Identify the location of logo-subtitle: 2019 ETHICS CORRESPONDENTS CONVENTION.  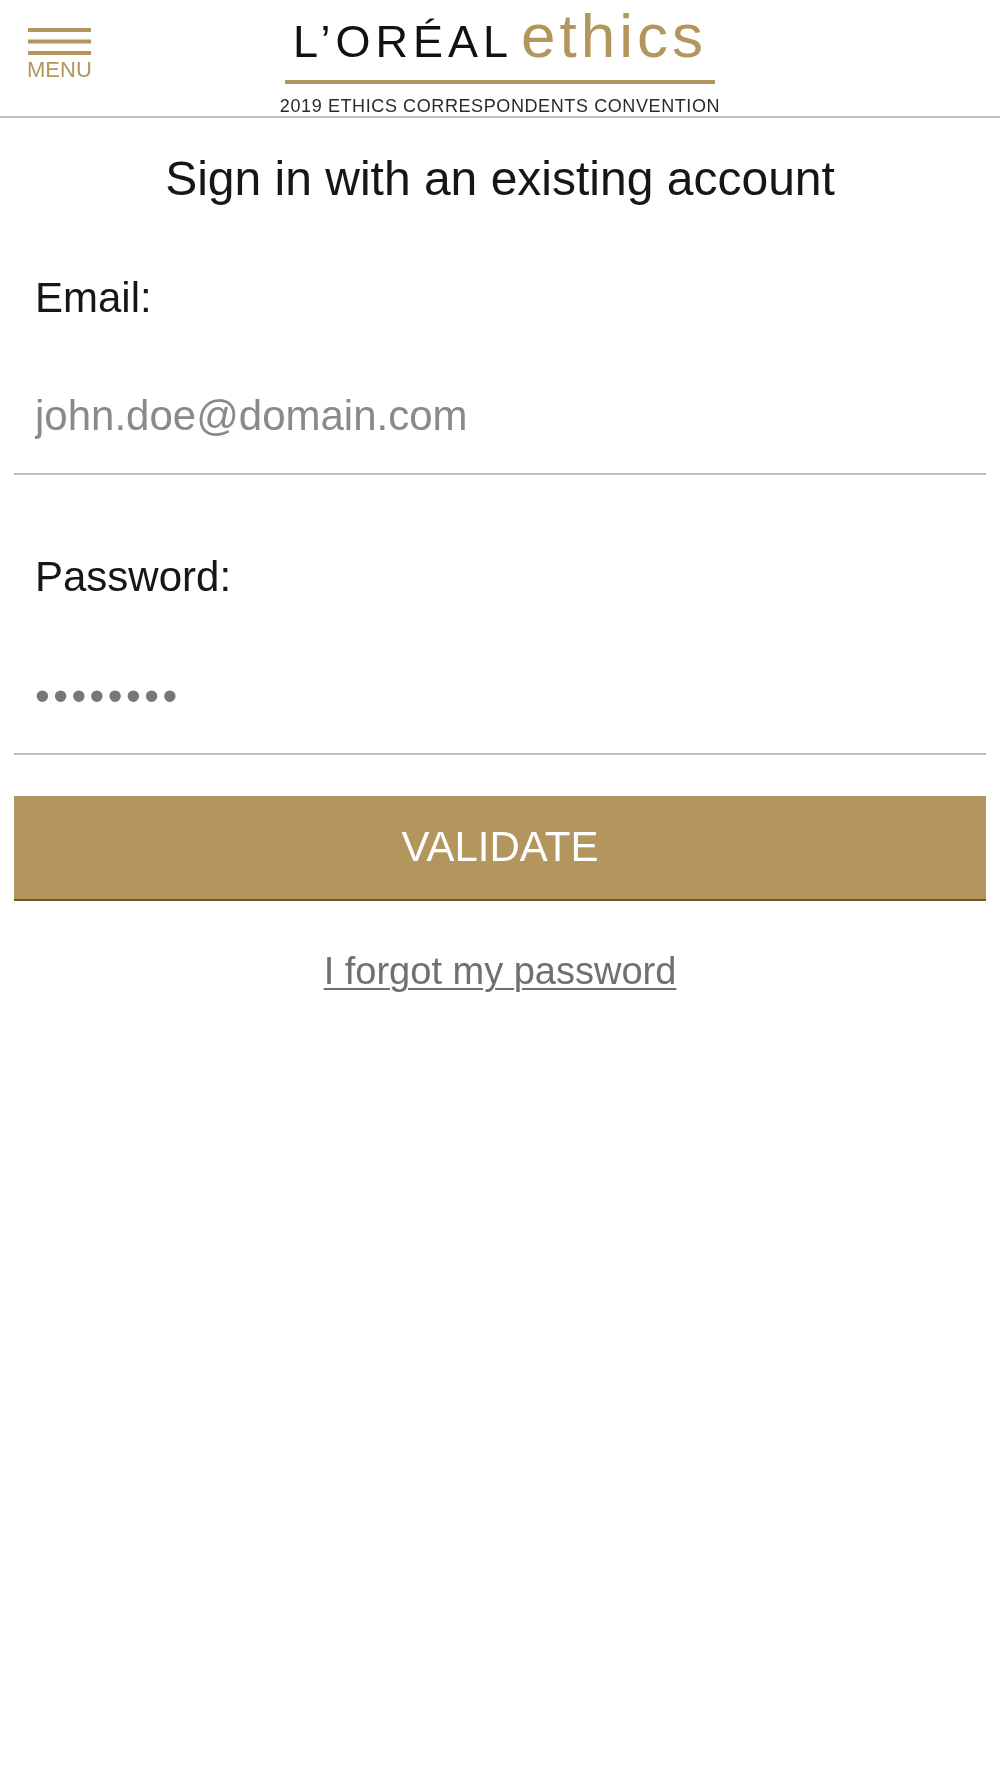
(500, 106).